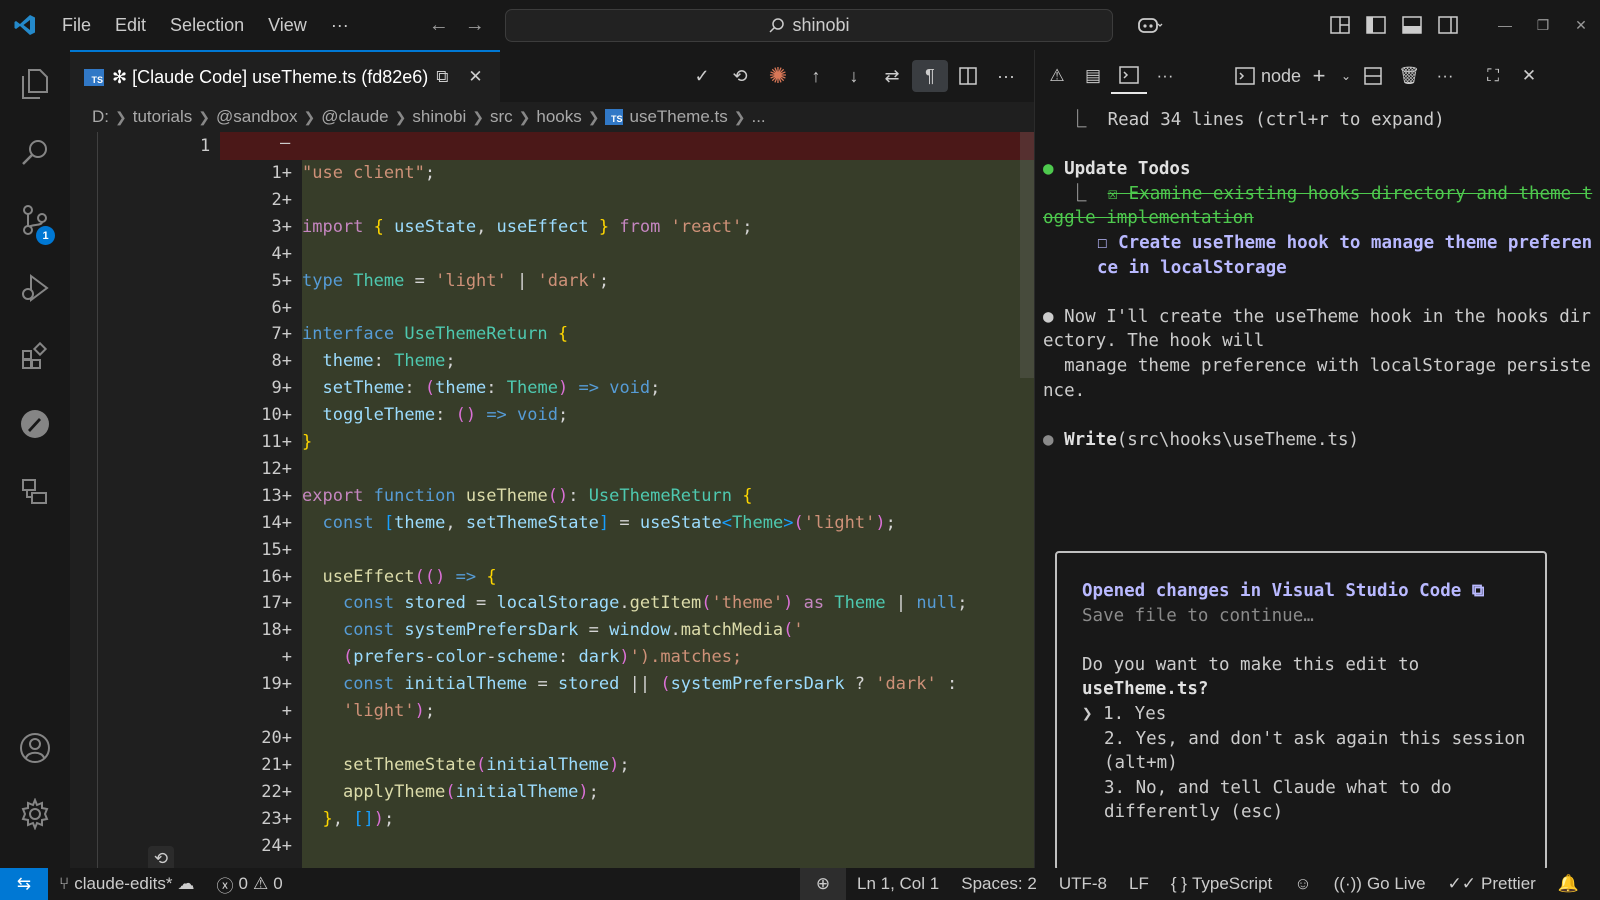  I want to click on breadcrumb-item: shinobi, so click(439, 117).